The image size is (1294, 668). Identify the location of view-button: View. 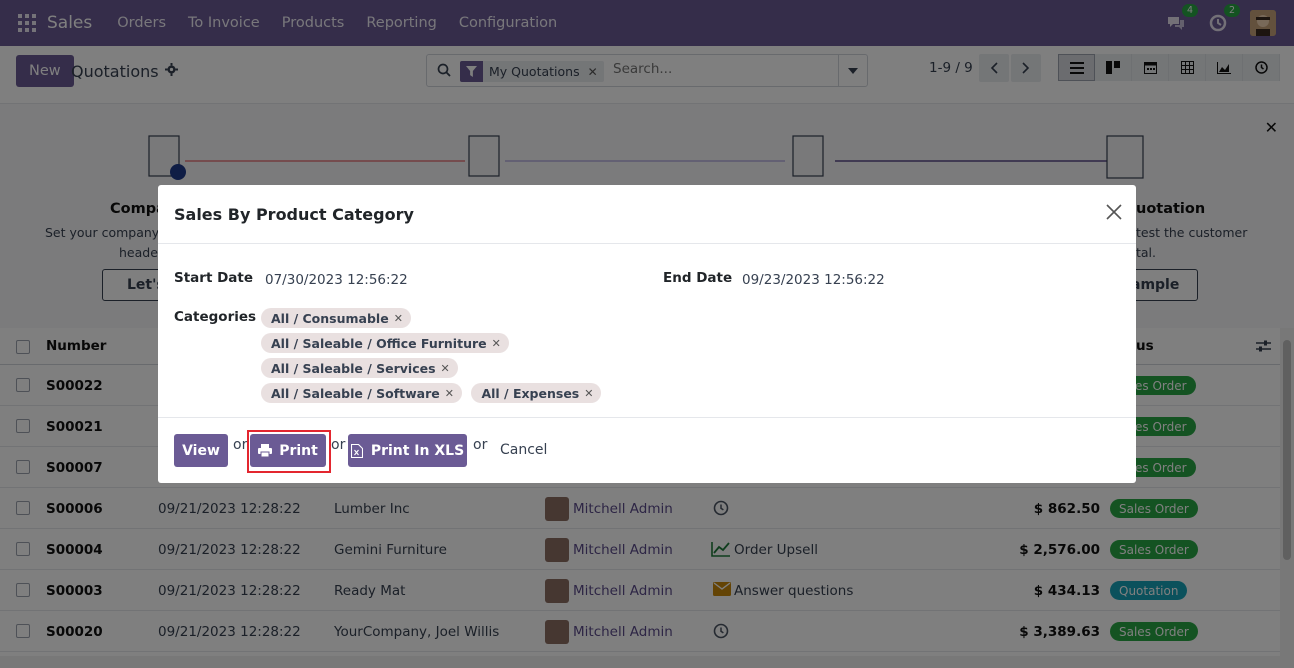
(201, 450).